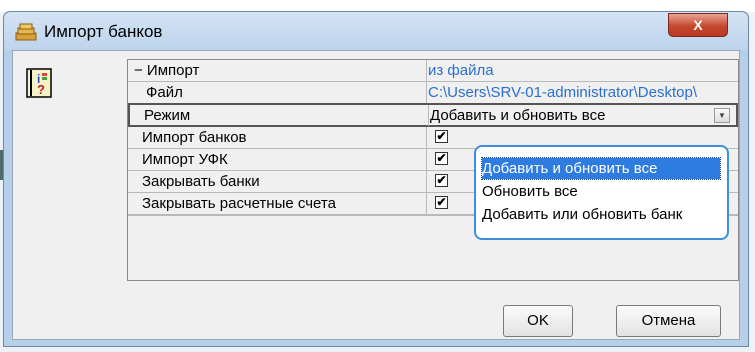  I want to click on grid-row-mode: Режим Добавить и обновить все ▼, so click(433, 115).